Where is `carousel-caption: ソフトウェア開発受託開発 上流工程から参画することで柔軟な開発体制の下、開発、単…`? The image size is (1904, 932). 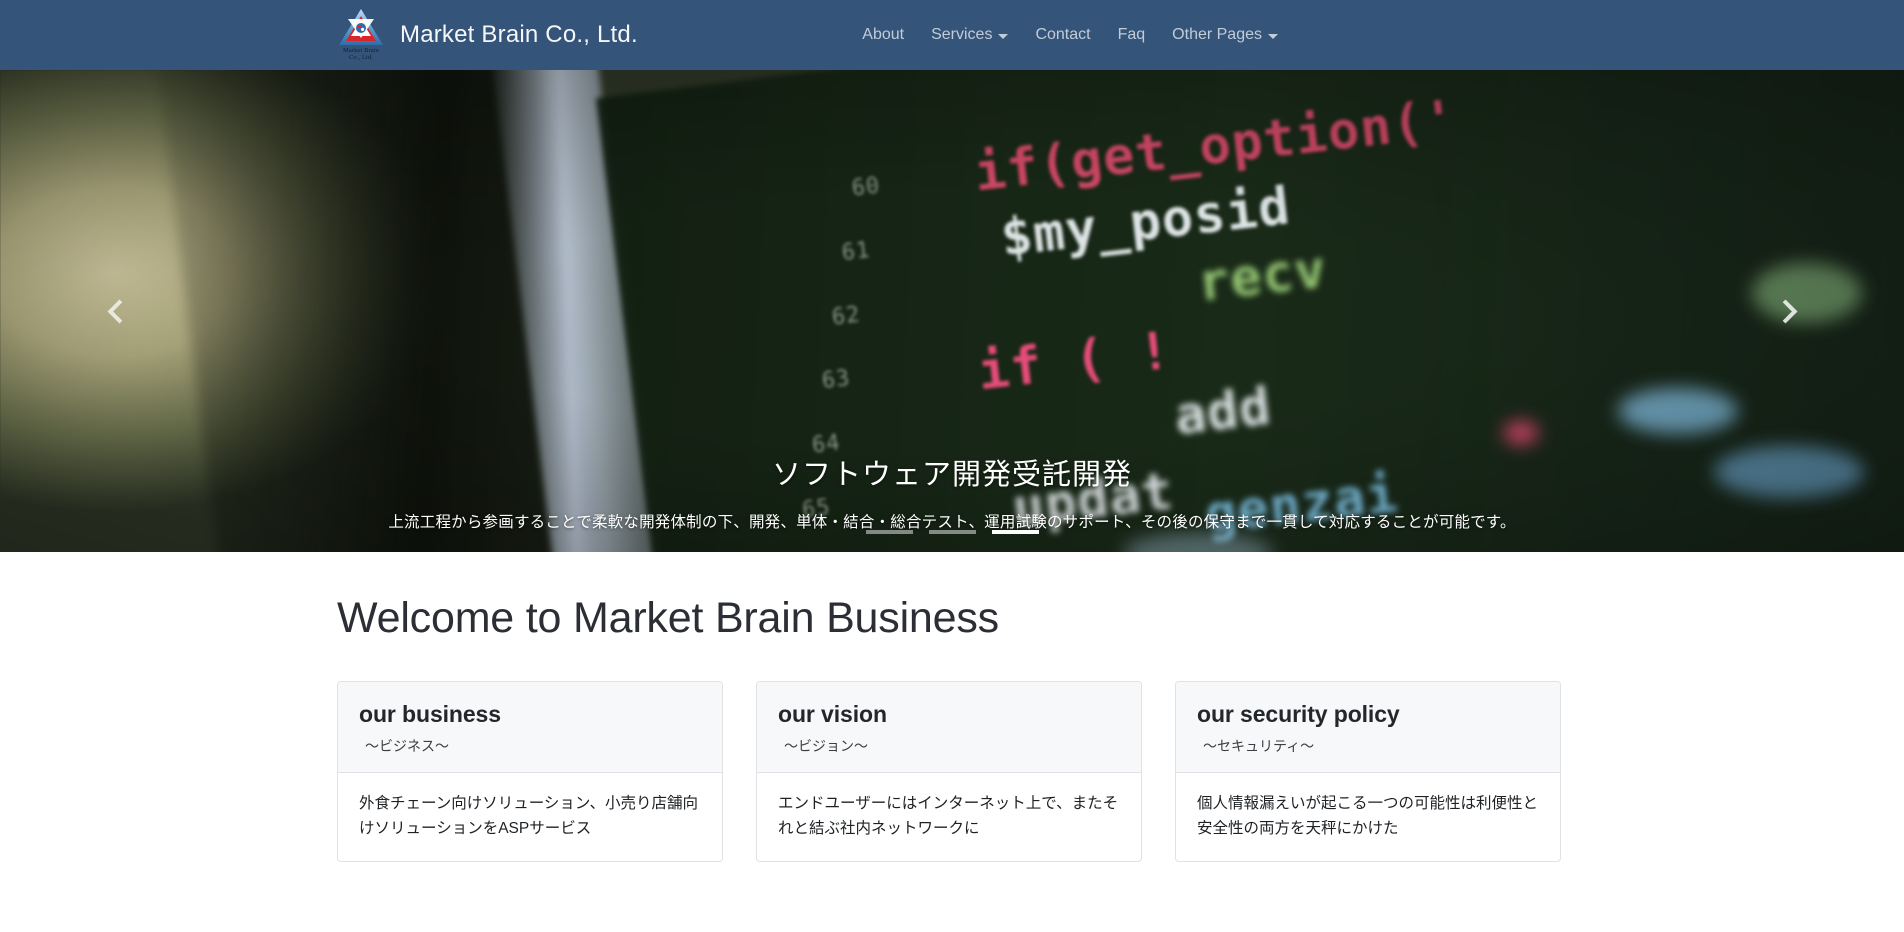 carousel-caption: ソフトウェア開発受託開発 上流工程から参画することで柔軟な開発体制の下、開発、単… is located at coordinates (952, 504).